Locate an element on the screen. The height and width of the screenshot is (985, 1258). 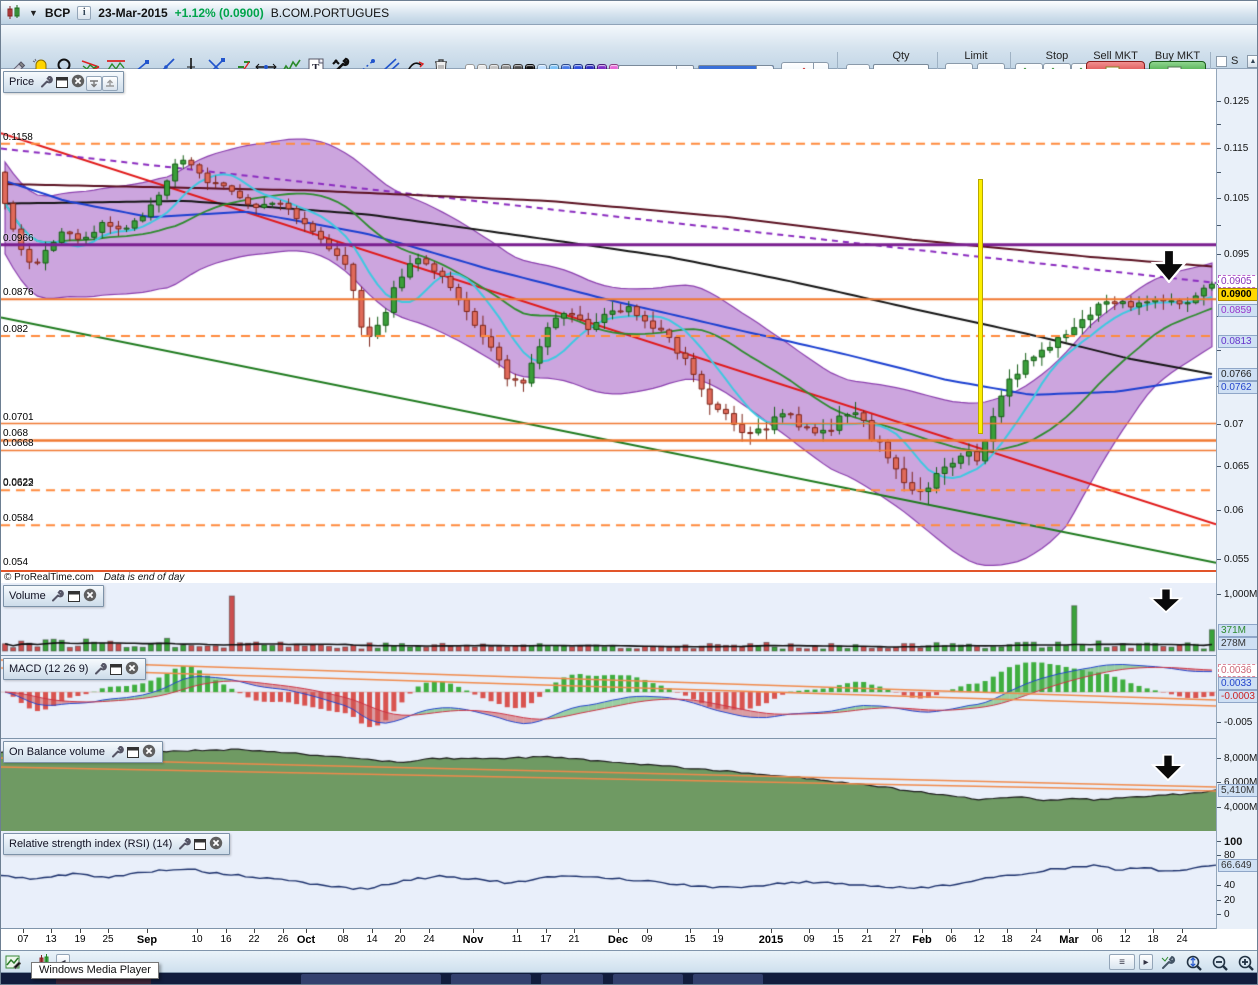
os-taskbar is located at coordinates (629, 978).